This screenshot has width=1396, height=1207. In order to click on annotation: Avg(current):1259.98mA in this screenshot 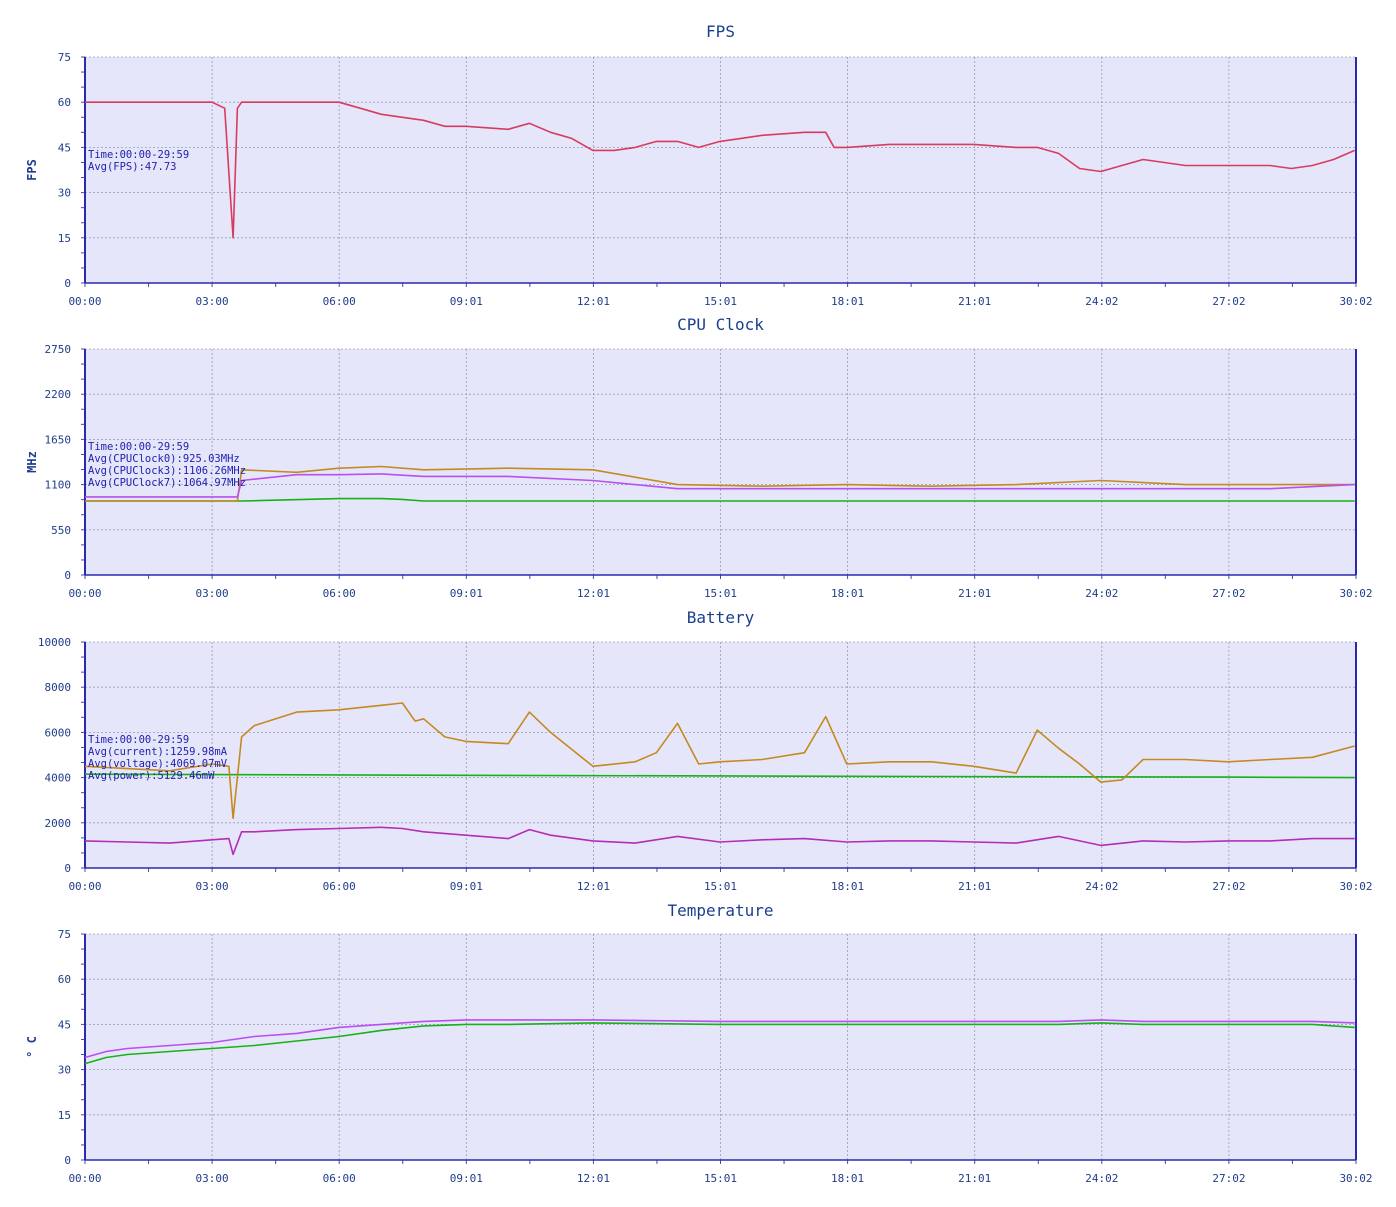, I will do `click(158, 752)`.